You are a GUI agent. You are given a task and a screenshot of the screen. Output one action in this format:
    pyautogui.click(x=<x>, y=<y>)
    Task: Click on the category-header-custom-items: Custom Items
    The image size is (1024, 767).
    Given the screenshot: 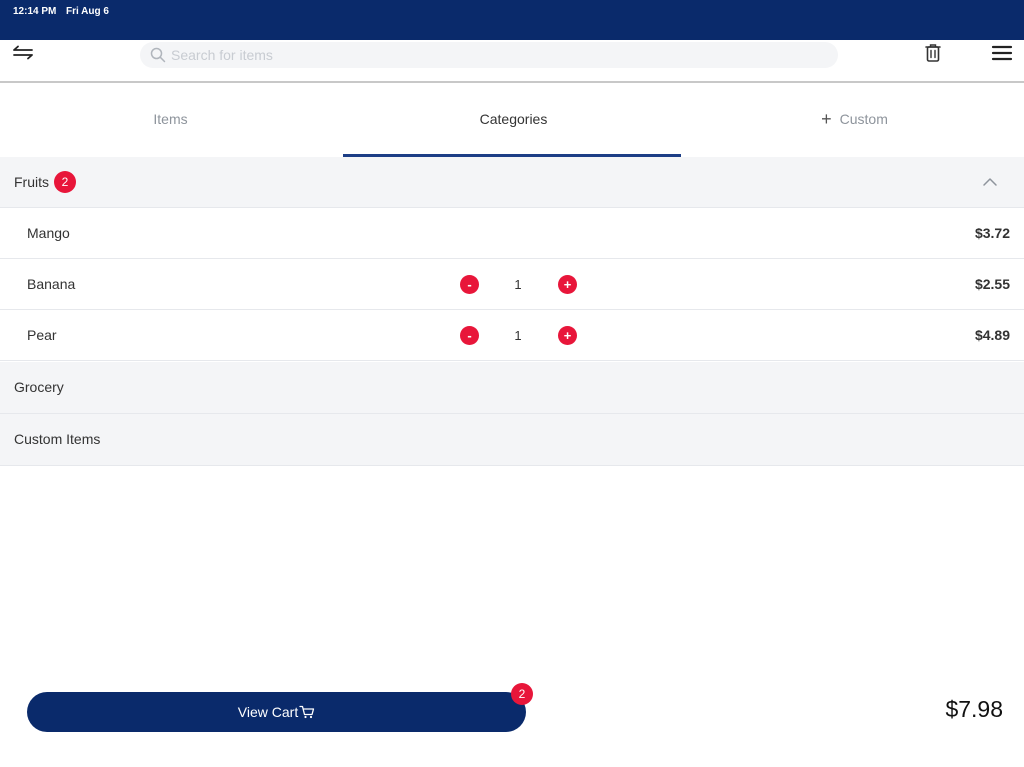 What is the action you would take?
    pyautogui.click(x=512, y=440)
    